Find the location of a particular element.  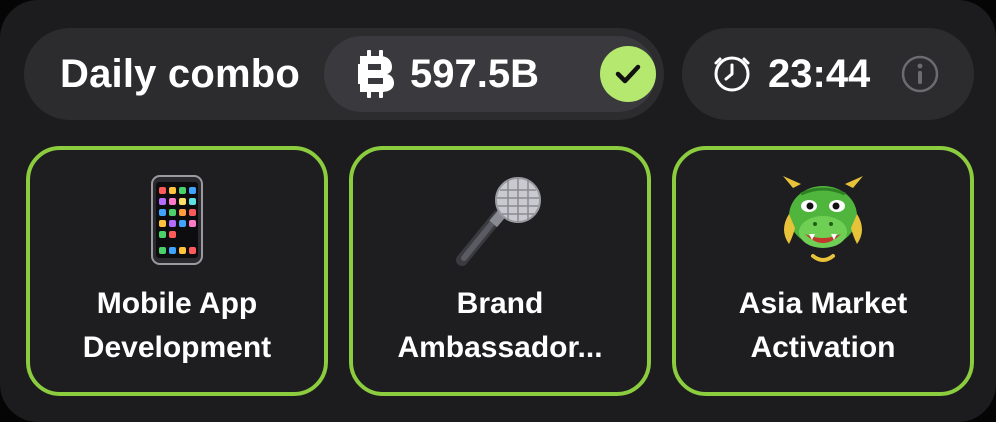

dragon-icon is located at coordinates (823, 219).